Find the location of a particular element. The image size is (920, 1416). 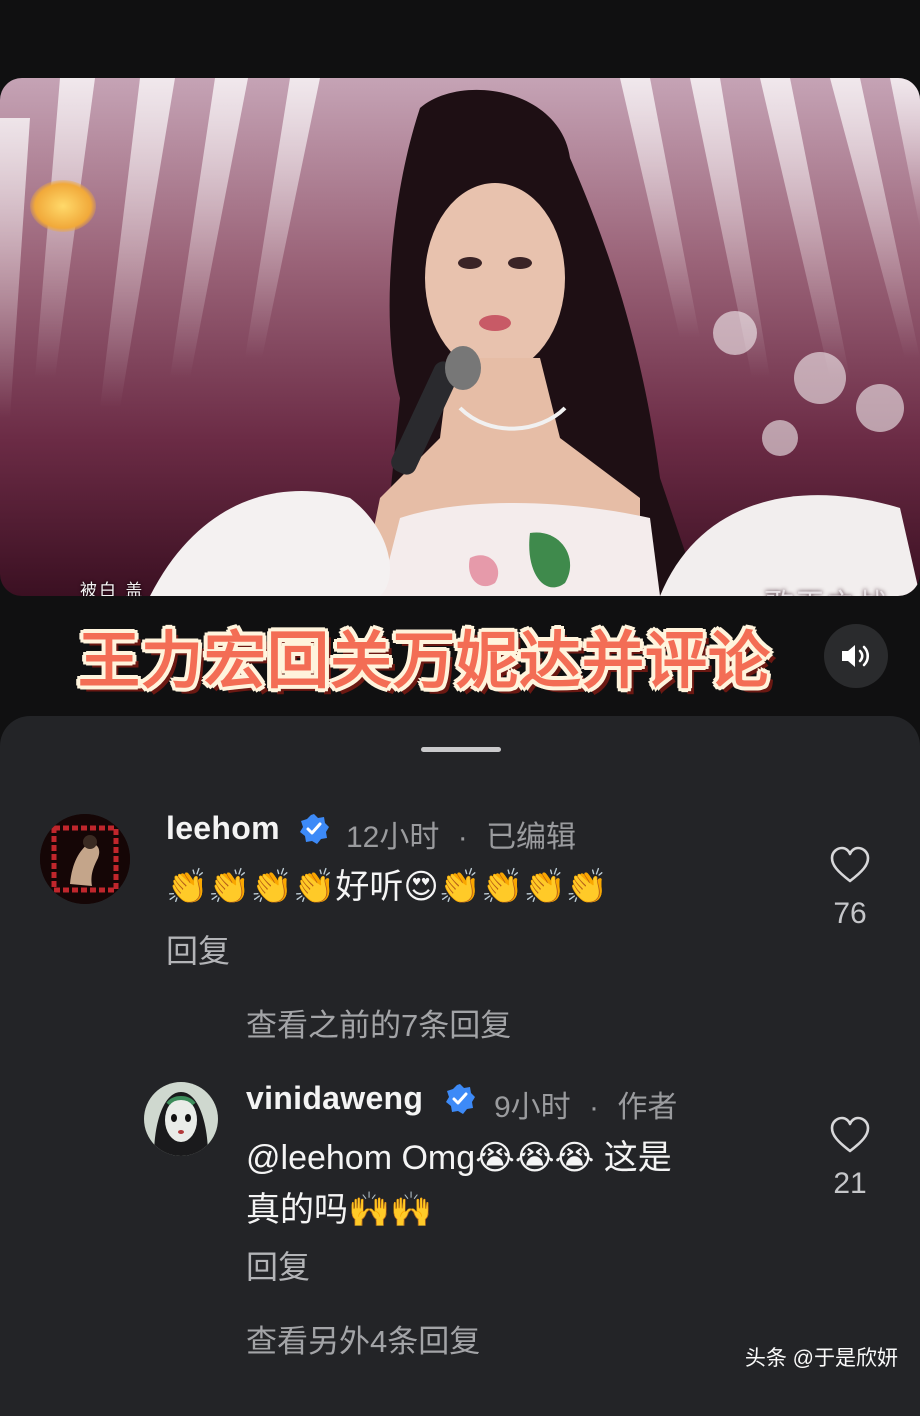

comment-username: vinidaweng is located at coordinates (334, 1098).